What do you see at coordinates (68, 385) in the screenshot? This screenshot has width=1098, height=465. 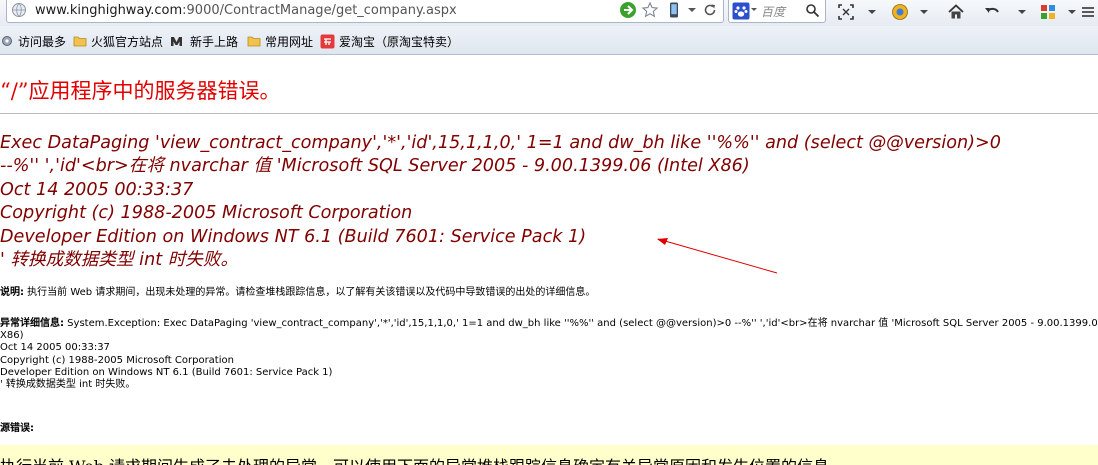 I see `exception-line: ' 转换成数据类型 int 时失败。` at bounding box center [68, 385].